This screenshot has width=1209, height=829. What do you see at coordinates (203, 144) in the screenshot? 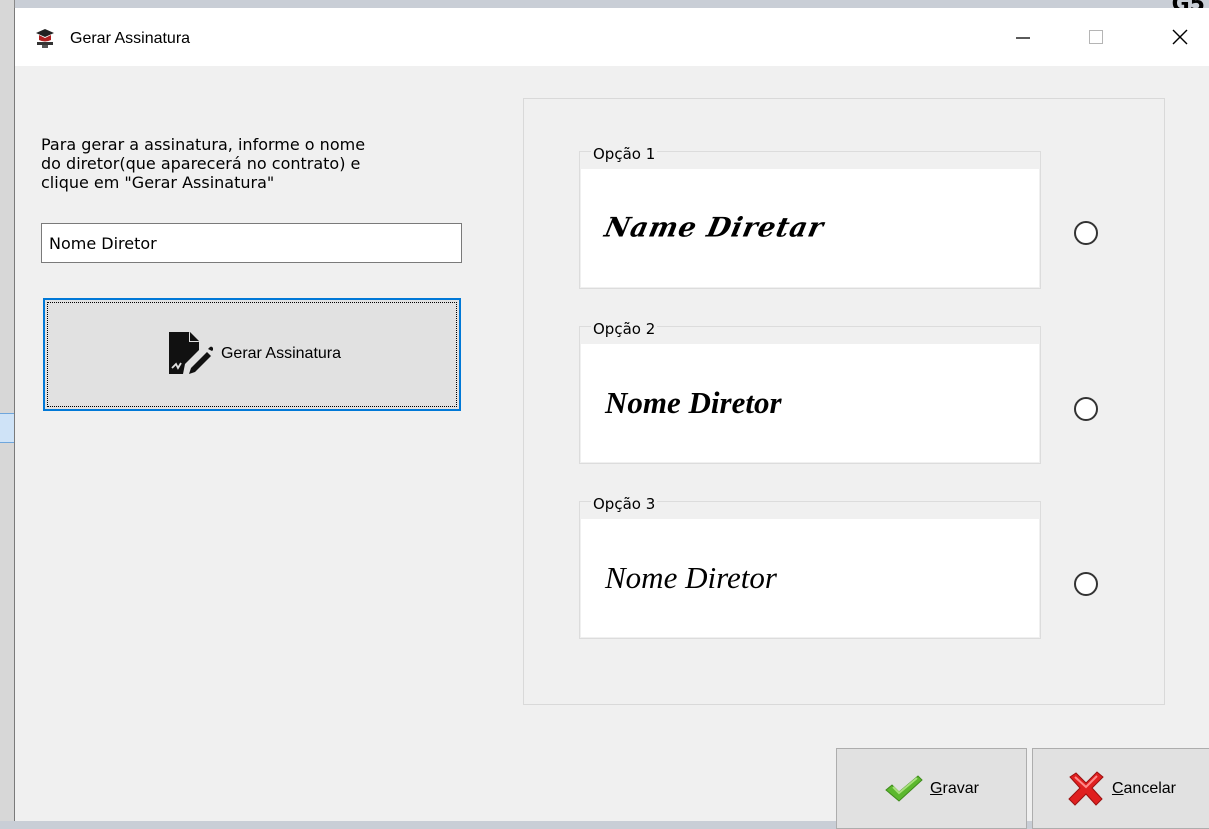
I see `instruction-line: Para gerar a assinatura, informe o nome` at bounding box center [203, 144].